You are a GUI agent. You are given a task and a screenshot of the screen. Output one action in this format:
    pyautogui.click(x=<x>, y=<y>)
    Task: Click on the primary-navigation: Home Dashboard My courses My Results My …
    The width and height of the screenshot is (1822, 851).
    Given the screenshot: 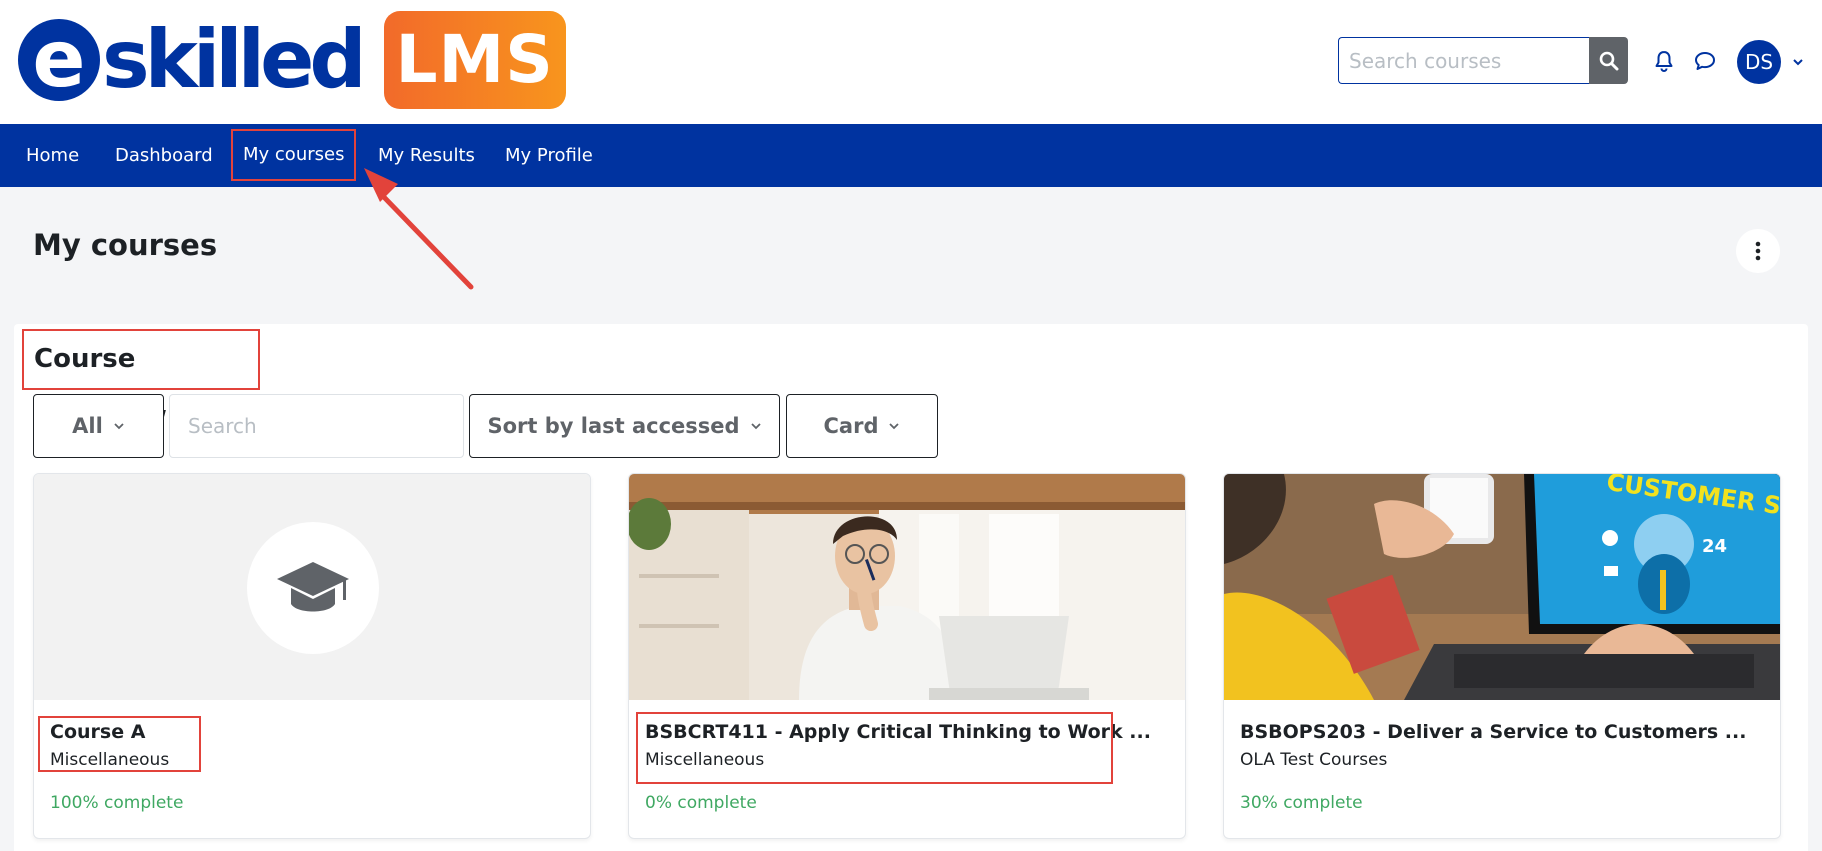 What is the action you would take?
    pyautogui.click(x=911, y=155)
    